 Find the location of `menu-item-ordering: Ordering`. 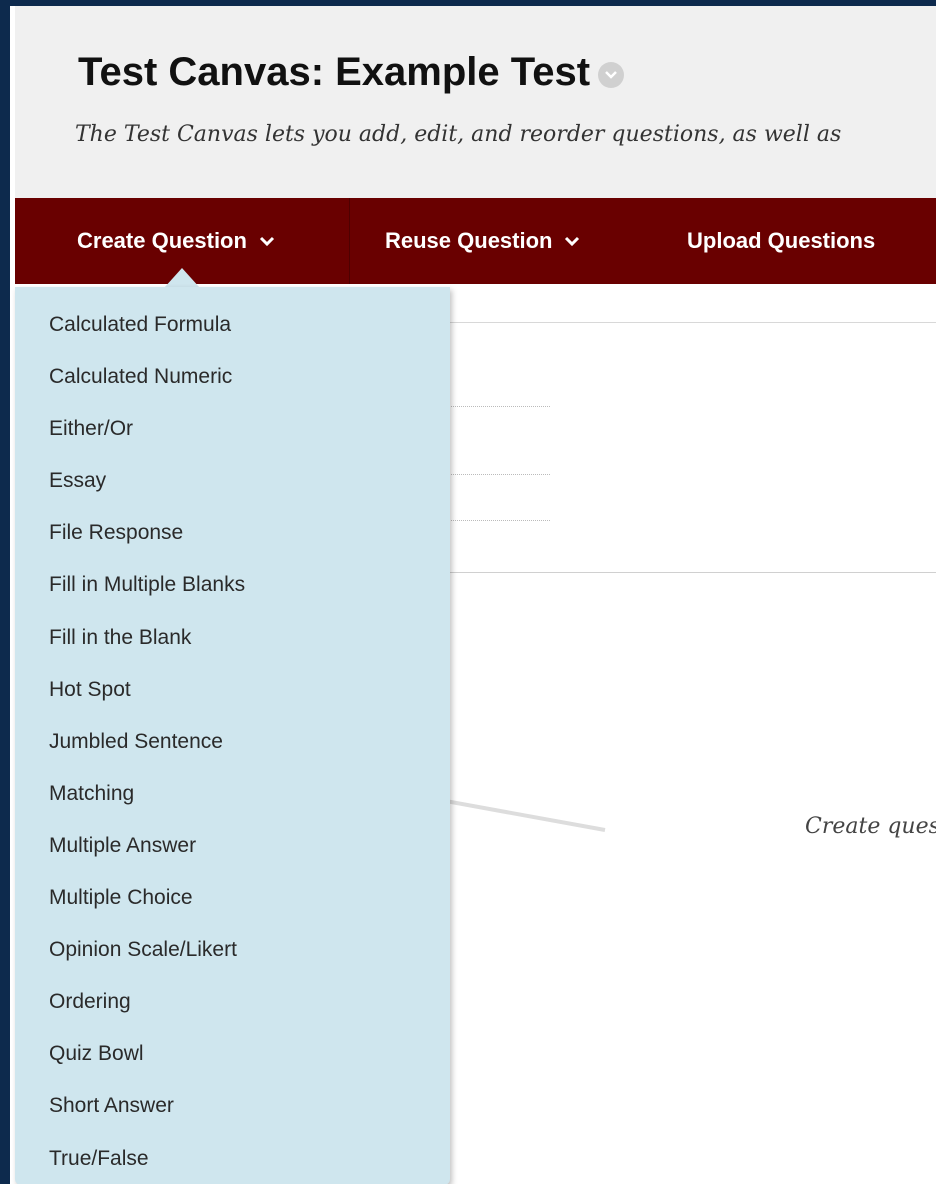

menu-item-ordering: Ordering is located at coordinates (232, 1002).